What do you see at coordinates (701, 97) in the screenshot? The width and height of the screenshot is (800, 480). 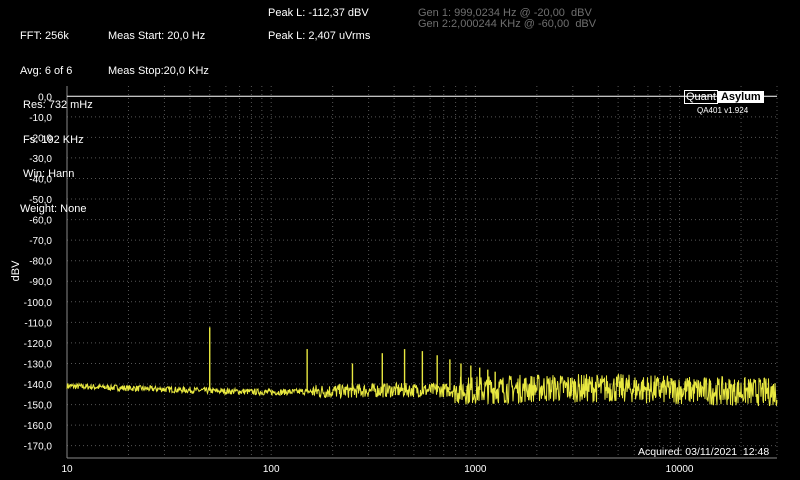 I see `logo-part-quant: Quant` at bounding box center [701, 97].